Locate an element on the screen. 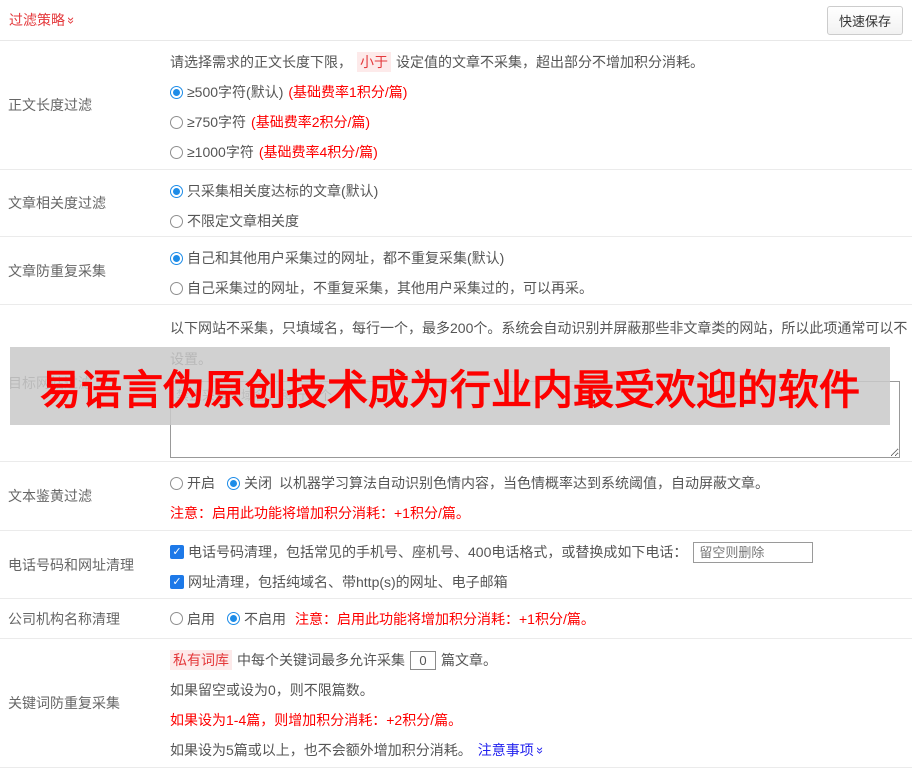  length-option-750: ≥750字符 (基础费率2积分/篇) is located at coordinates (539, 122).